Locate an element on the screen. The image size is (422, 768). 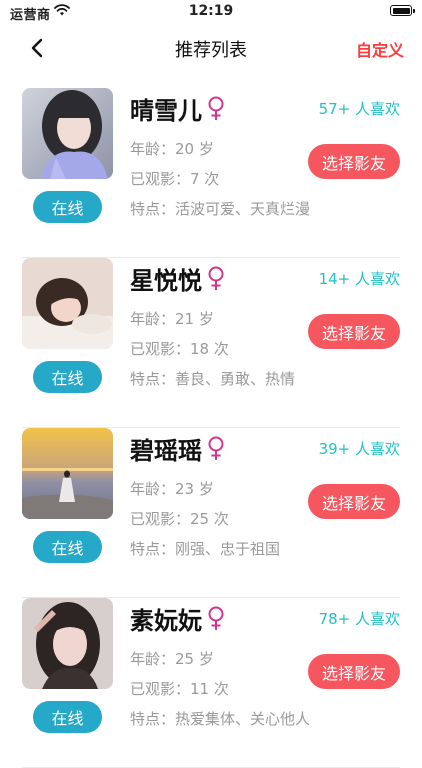
user-name: 素妧妧 is located at coordinates (166, 621).